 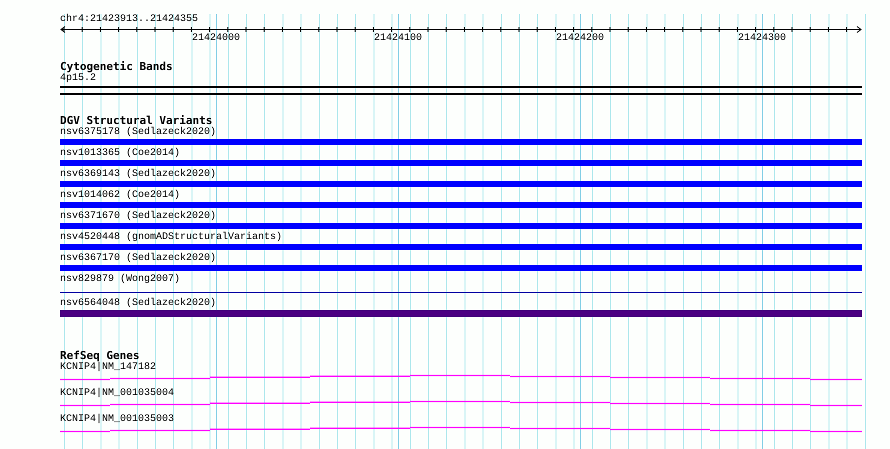 What do you see at coordinates (136, 121) in the screenshot?
I see `track-title: DGV Structural Variants` at bounding box center [136, 121].